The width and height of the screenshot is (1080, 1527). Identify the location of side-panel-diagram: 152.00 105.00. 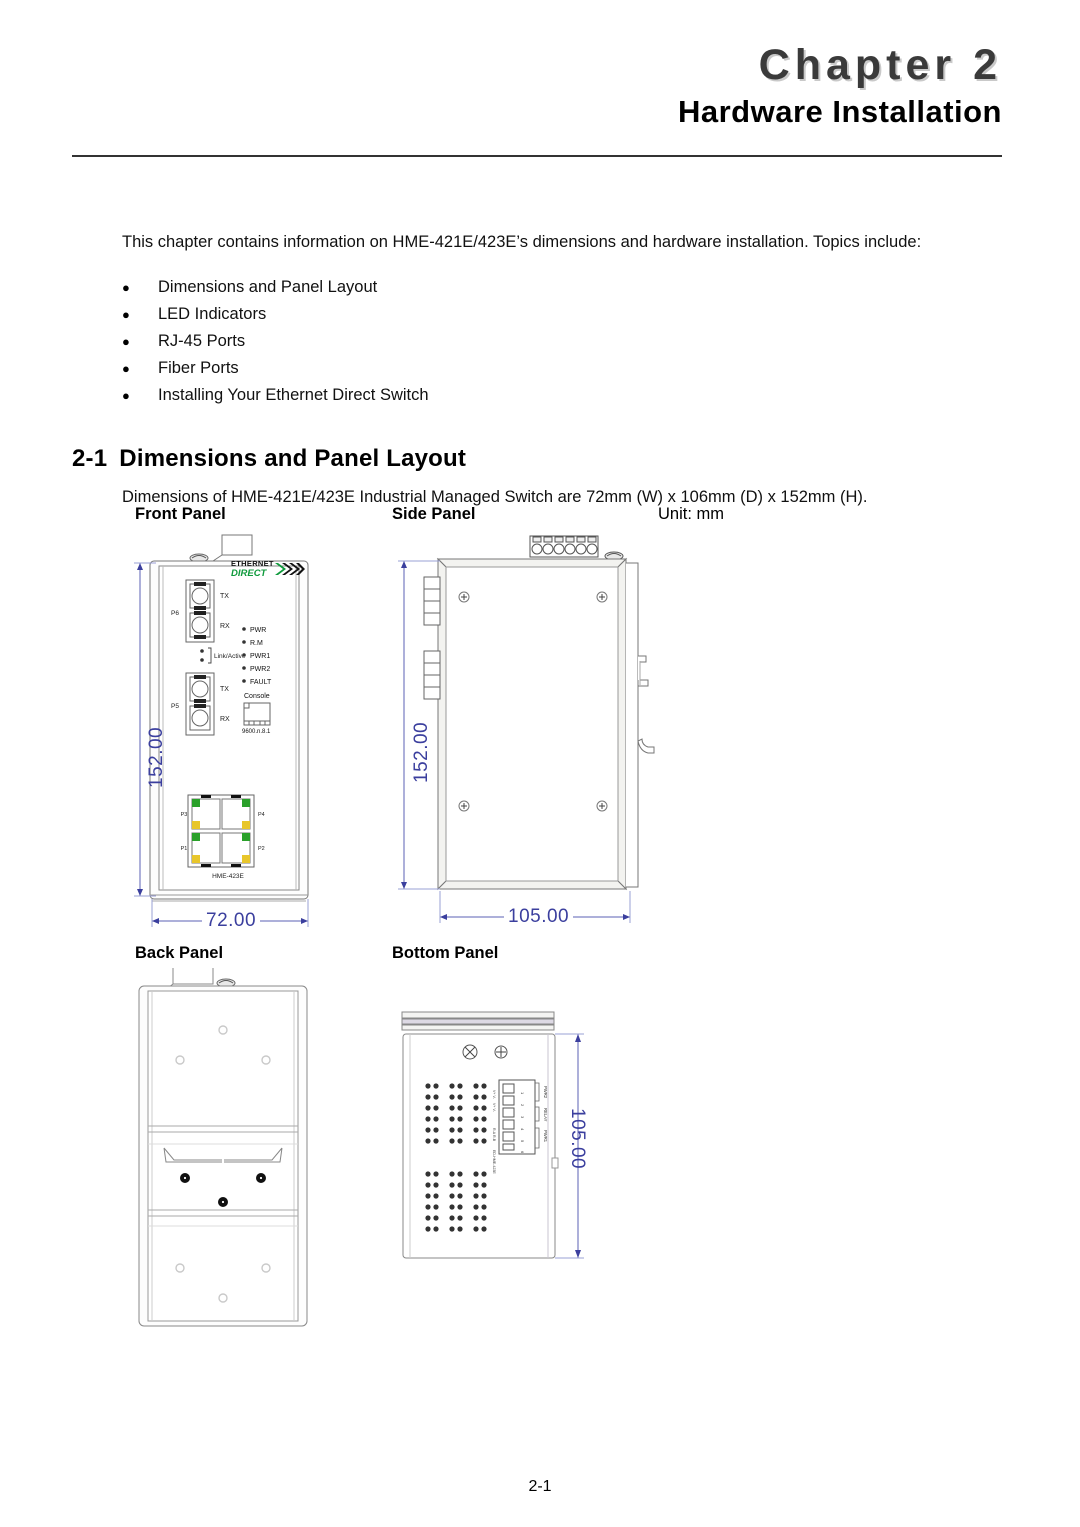
(552, 738).